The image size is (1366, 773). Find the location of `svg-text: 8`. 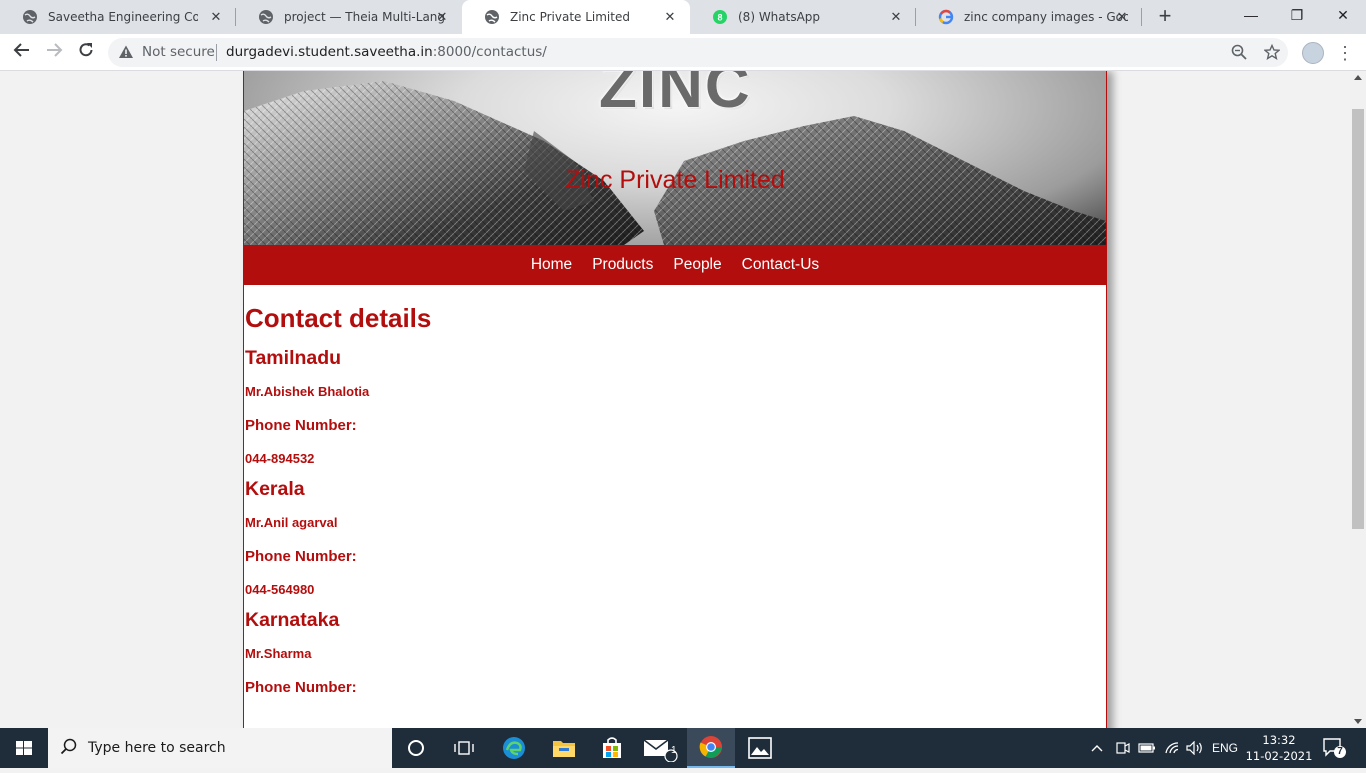

svg-text: 8 is located at coordinates (719, 18).